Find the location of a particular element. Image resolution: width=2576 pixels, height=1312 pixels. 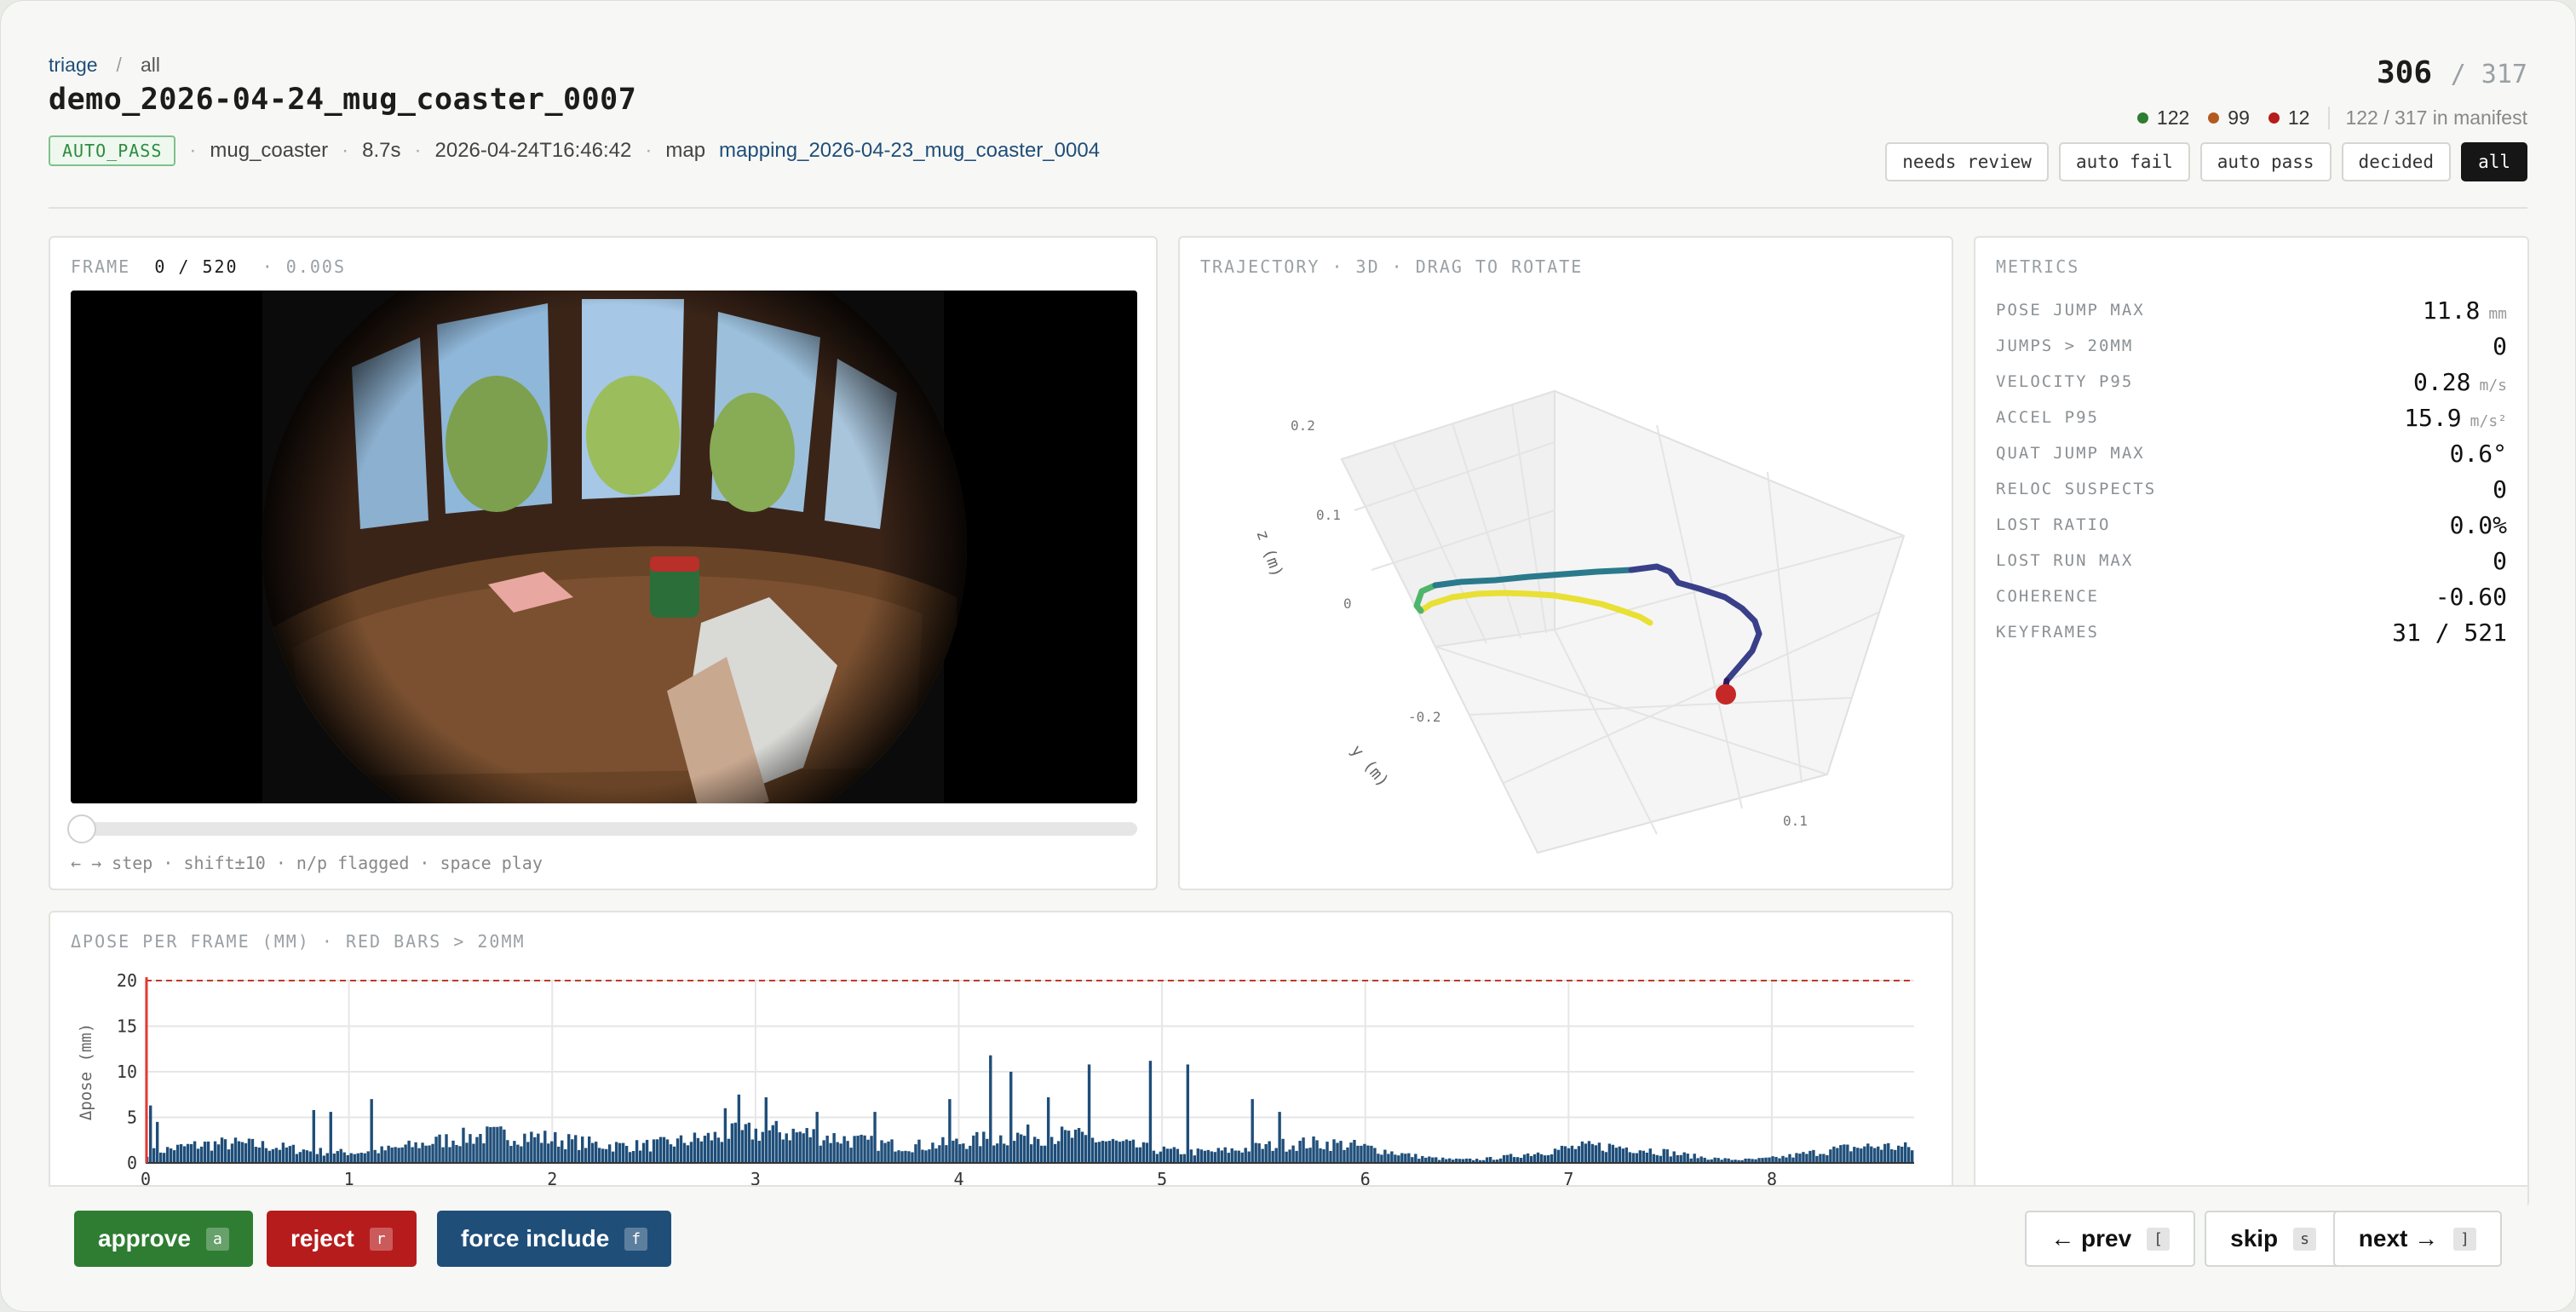

skip-button: skip s is located at coordinates (2274, 1239).